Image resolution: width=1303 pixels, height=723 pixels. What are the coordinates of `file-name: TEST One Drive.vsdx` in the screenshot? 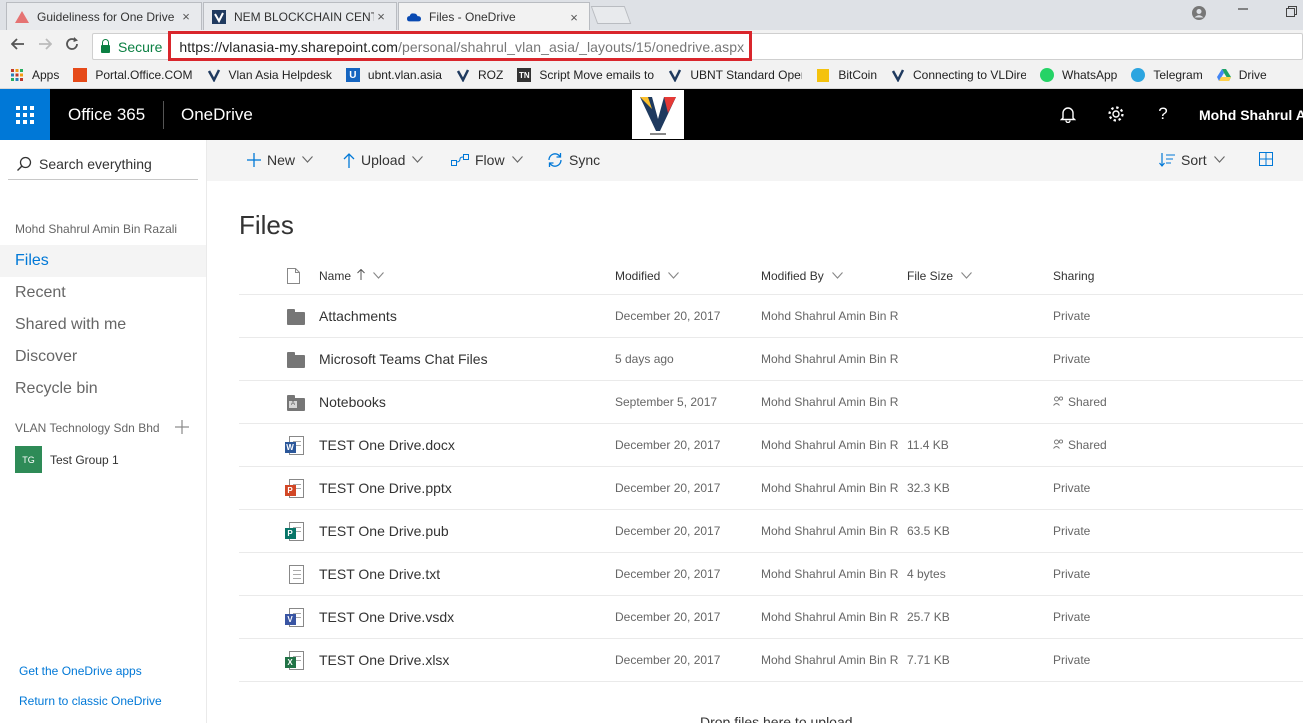 It's located at (386, 617).